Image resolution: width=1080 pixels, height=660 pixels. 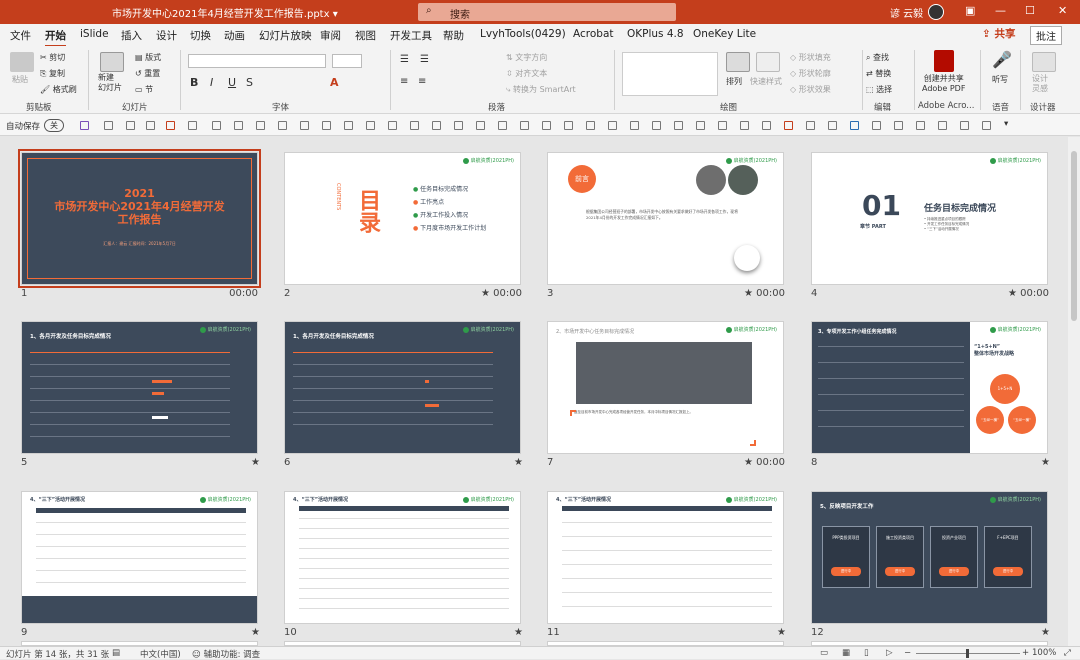 I want to click on underline-icon: U, so click(x=232, y=82).